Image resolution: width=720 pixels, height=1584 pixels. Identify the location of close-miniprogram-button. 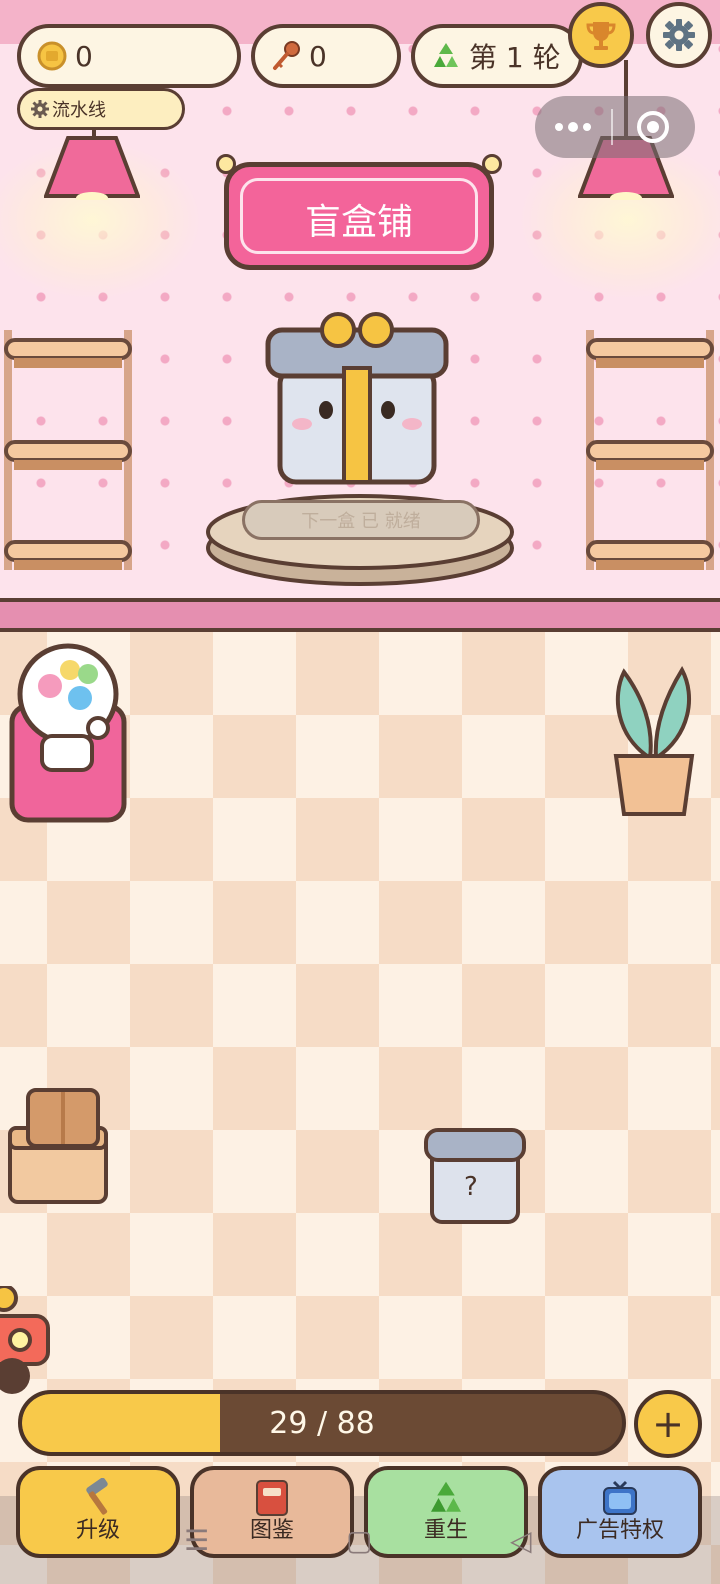
(653, 127).